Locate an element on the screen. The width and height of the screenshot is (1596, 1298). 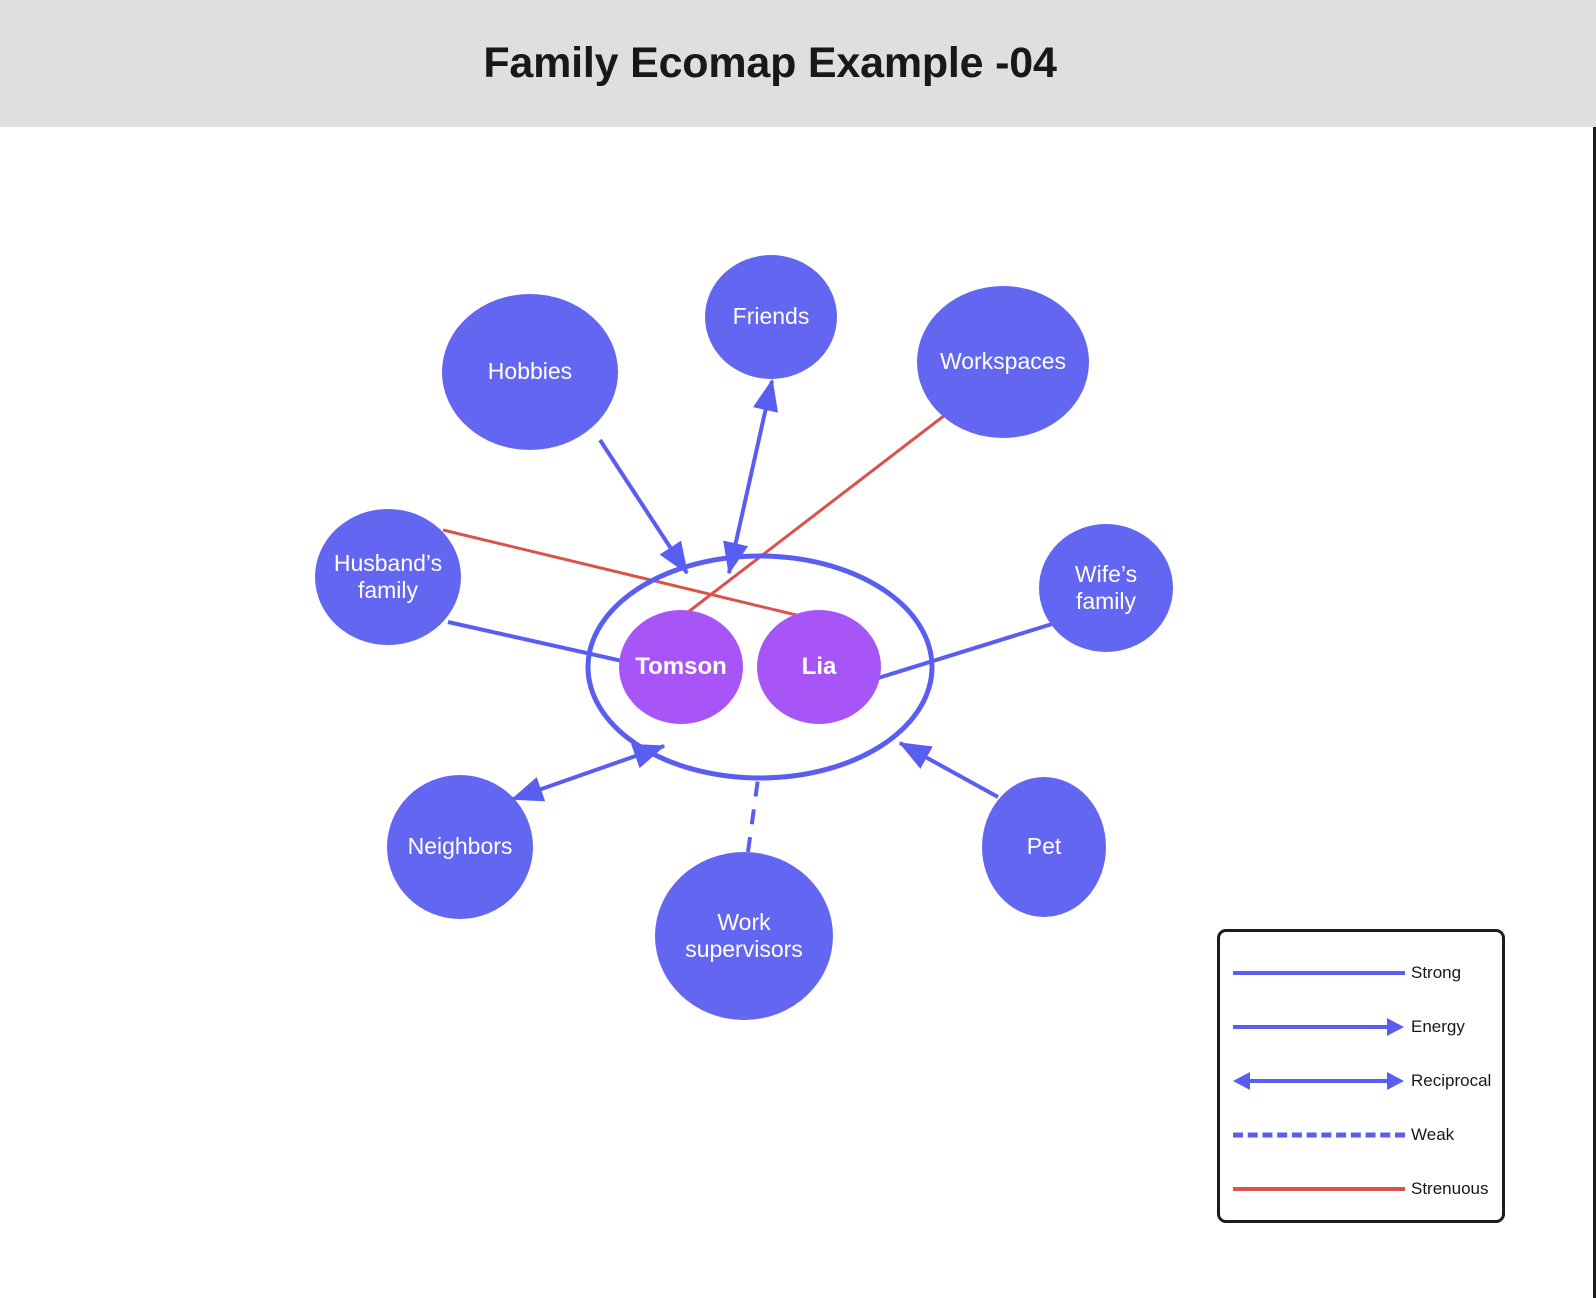
node-husbands-family is located at coordinates (388, 577).